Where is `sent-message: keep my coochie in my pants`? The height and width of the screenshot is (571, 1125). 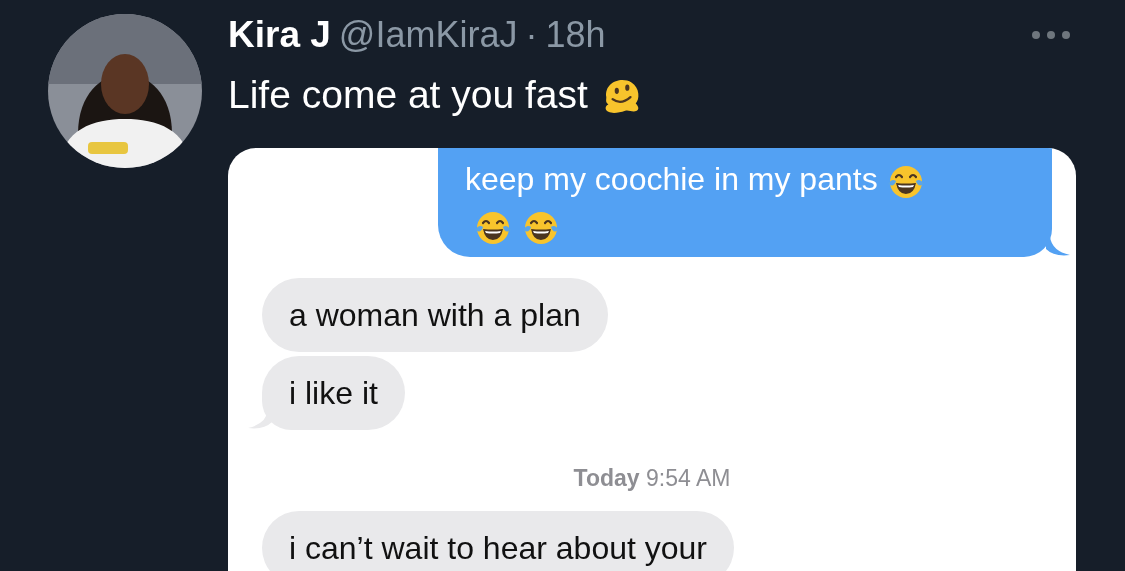 sent-message: keep my coochie in my pants is located at coordinates (745, 202).